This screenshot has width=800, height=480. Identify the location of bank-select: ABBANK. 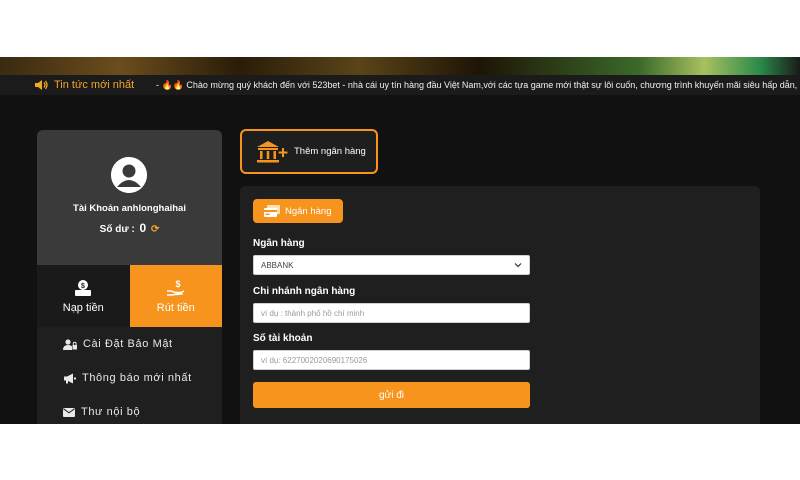
(391, 265).